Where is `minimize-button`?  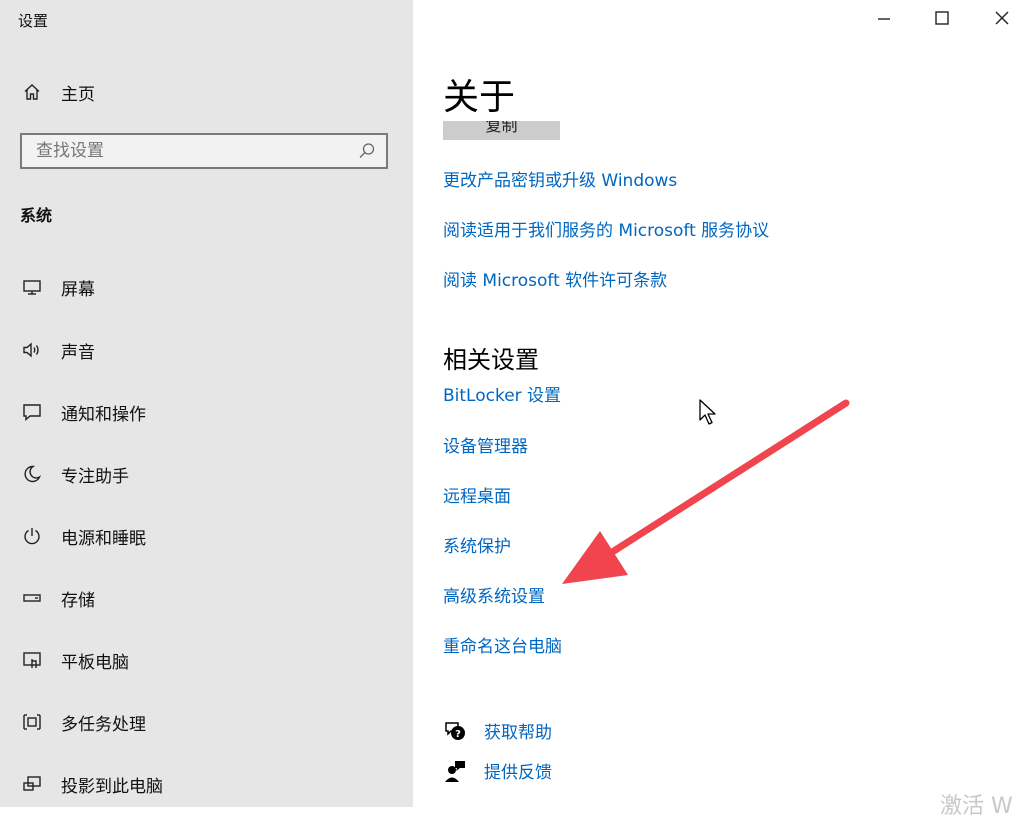 minimize-button is located at coordinates (884, 18).